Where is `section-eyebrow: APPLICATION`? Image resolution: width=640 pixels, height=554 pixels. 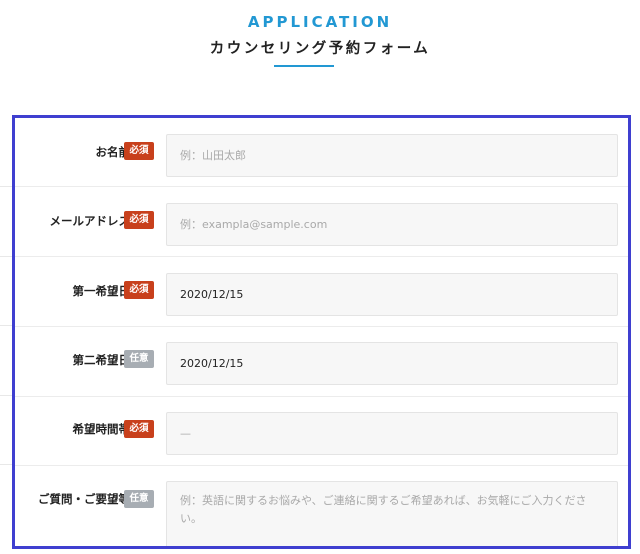 section-eyebrow: APPLICATION is located at coordinates (320, 22).